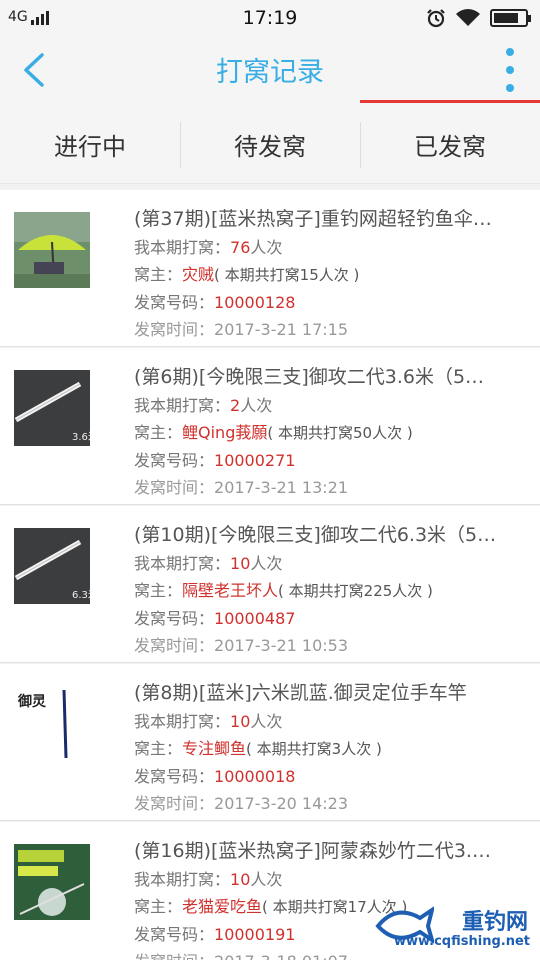 The height and width of the screenshot is (960, 540). Describe the element at coordinates (494, 922) in the screenshot. I see `watermark-brand: 重钓网` at that location.